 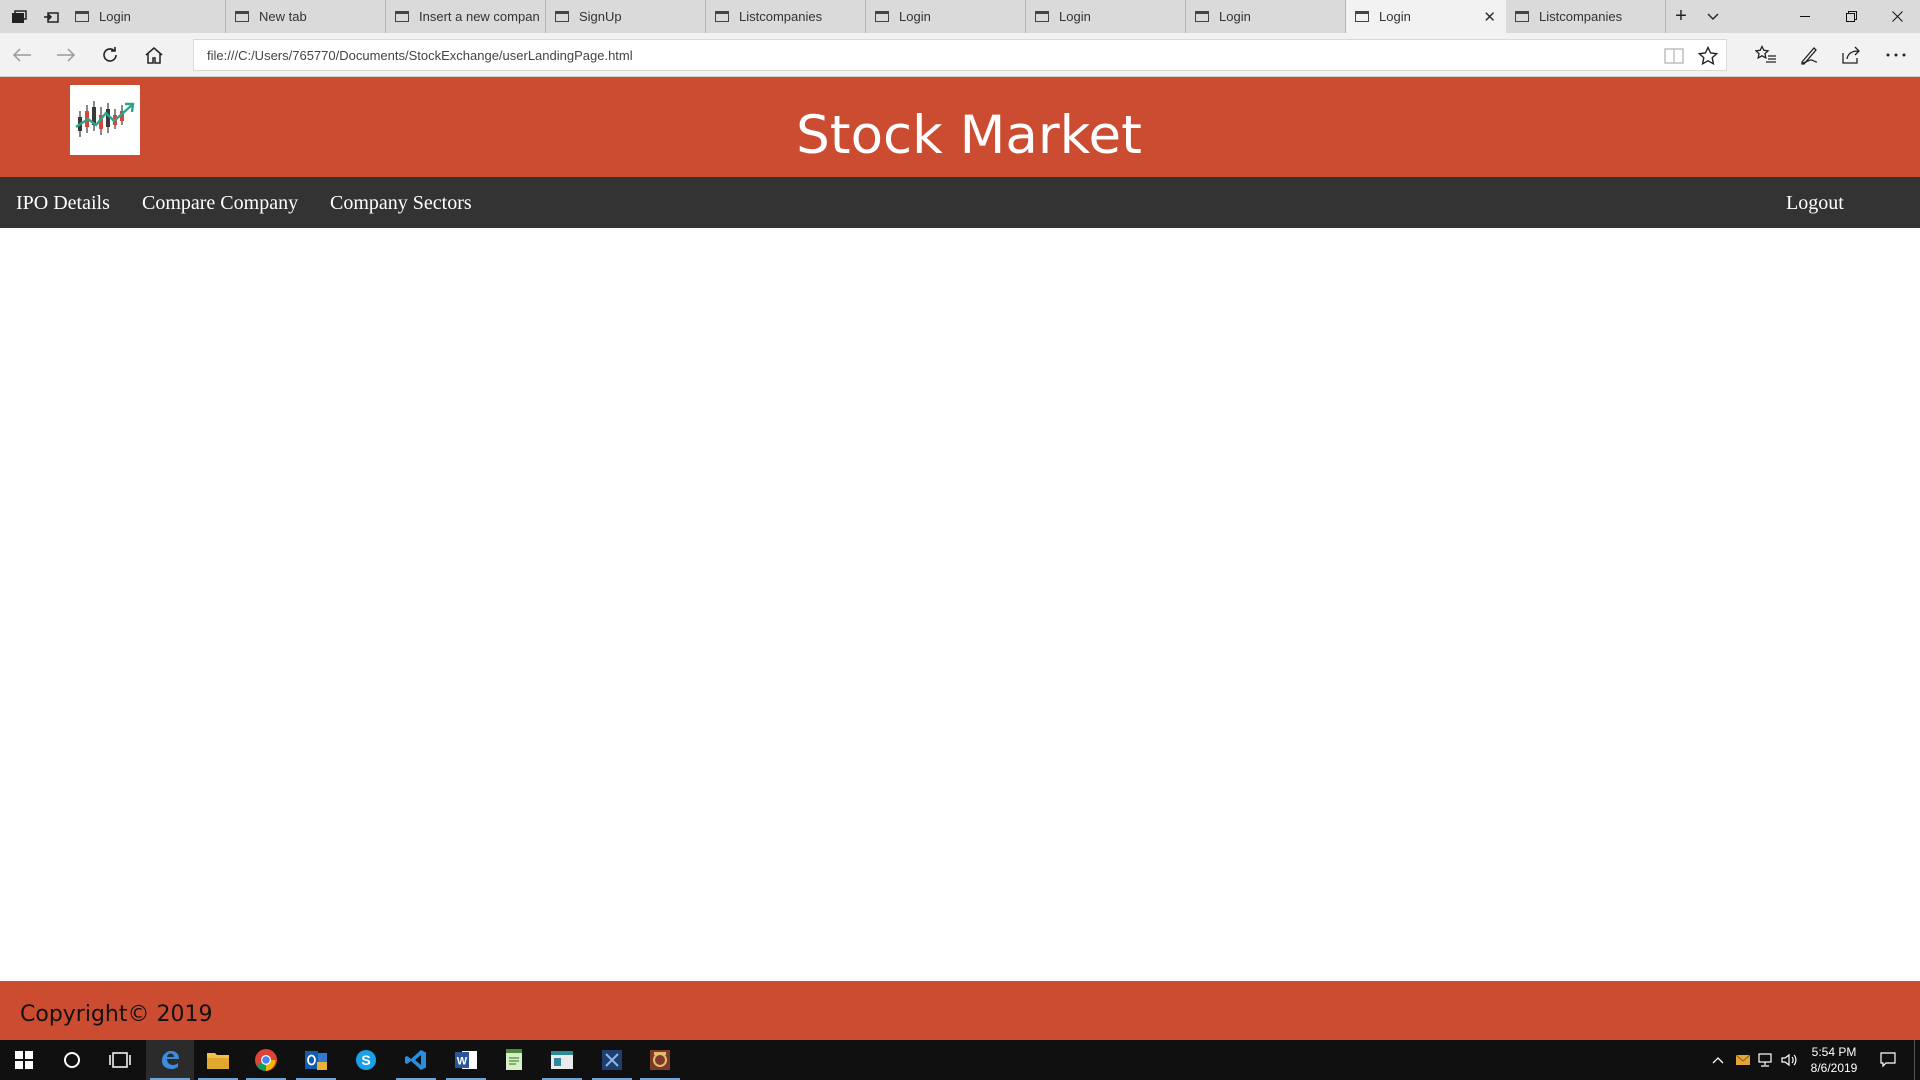 I want to click on set-aside-tabs-icon, so click(x=51, y=16).